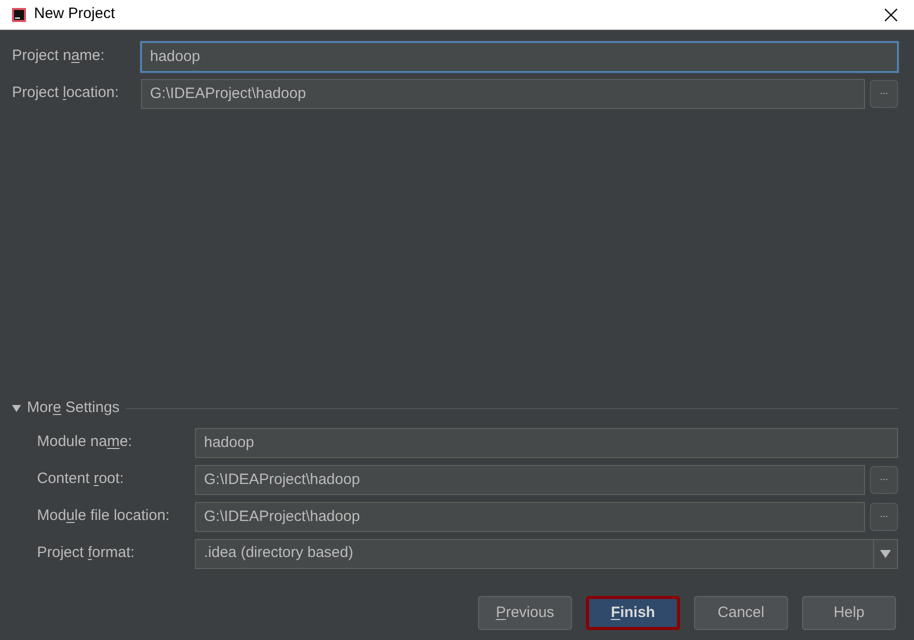  I want to click on field-label: Project format:, so click(86, 553).